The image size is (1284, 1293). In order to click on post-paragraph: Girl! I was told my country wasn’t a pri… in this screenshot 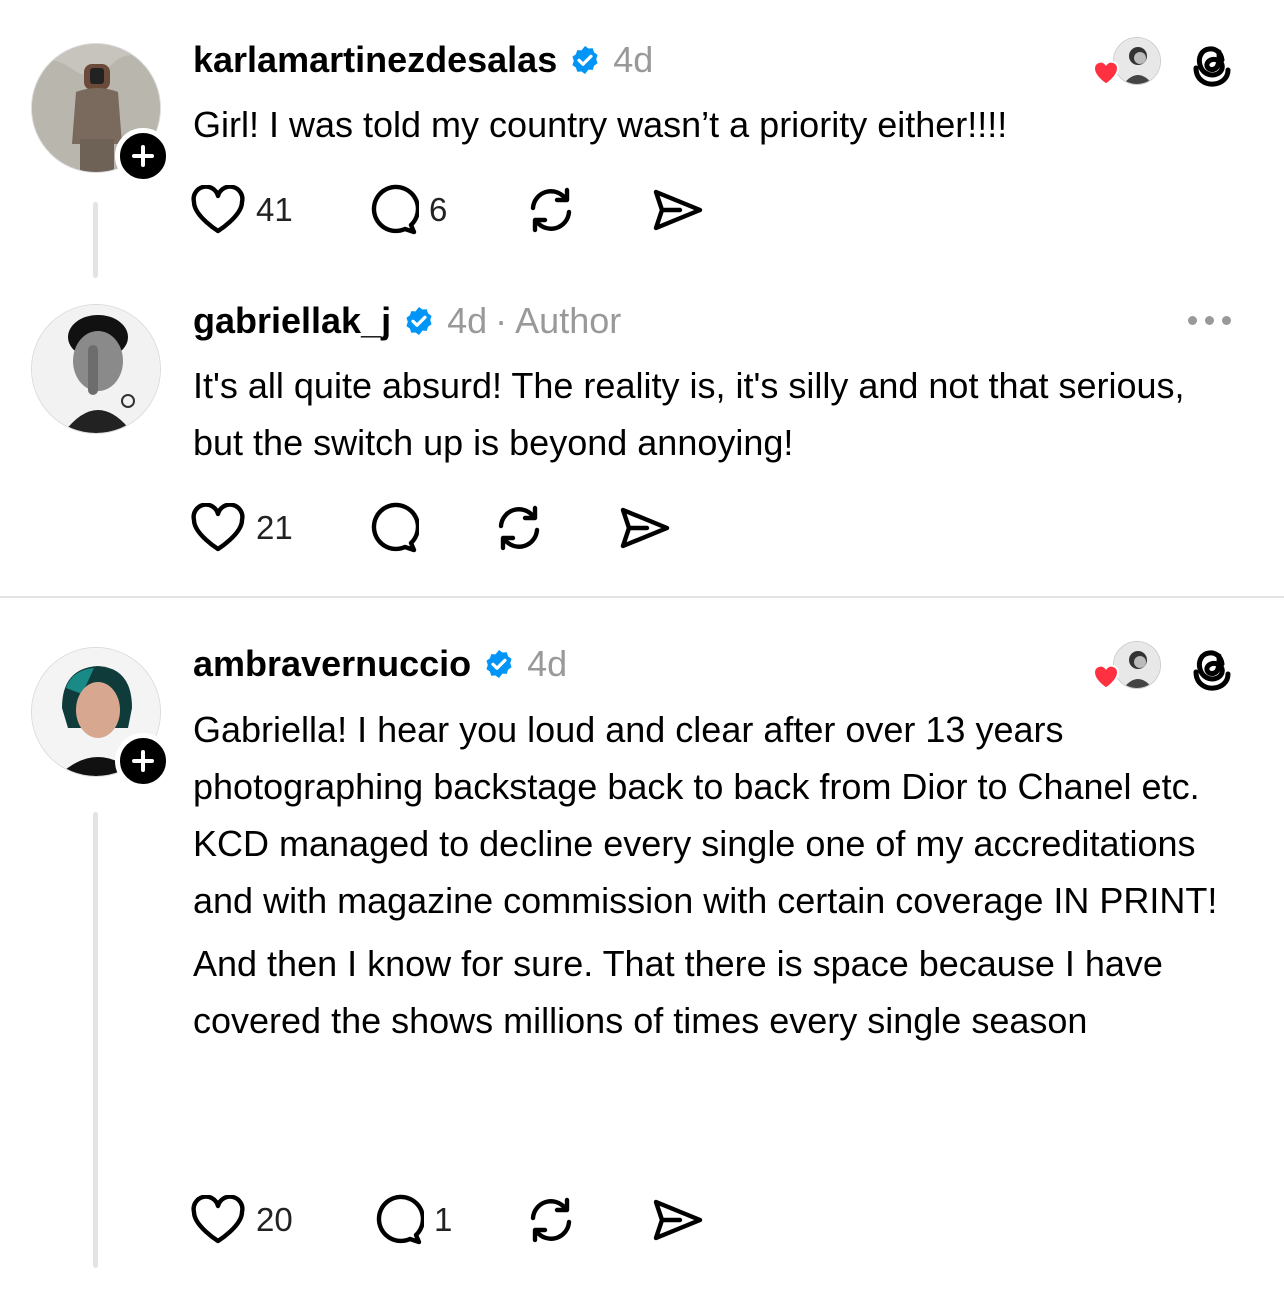, I will do `click(600, 124)`.